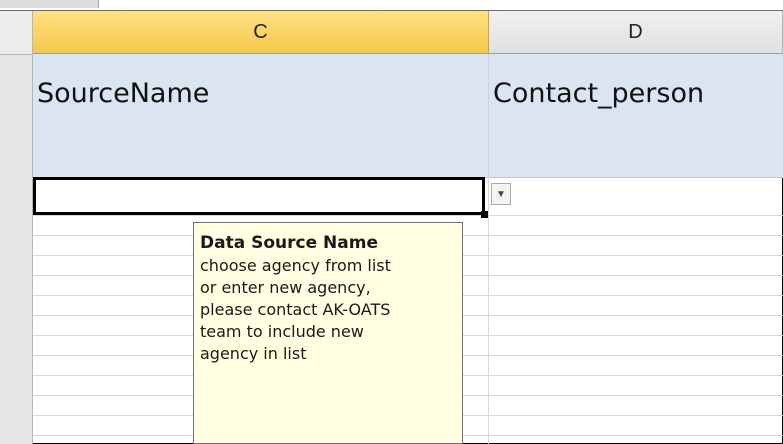  Describe the element at coordinates (488, 115) in the screenshot. I see `column-divider` at that location.